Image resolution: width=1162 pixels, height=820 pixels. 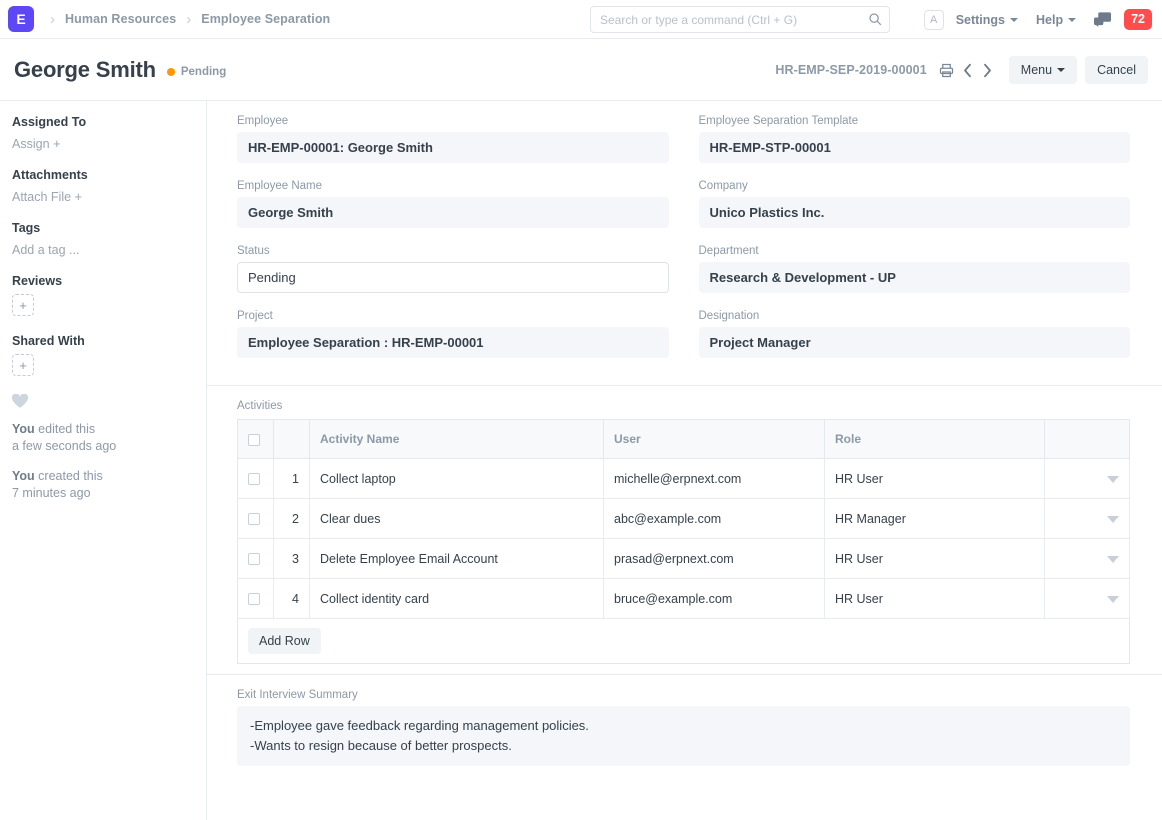 What do you see at coordinates (102, 401) in the screenshot?
I see `like-heart-icon` at bounding box center [102, 401].